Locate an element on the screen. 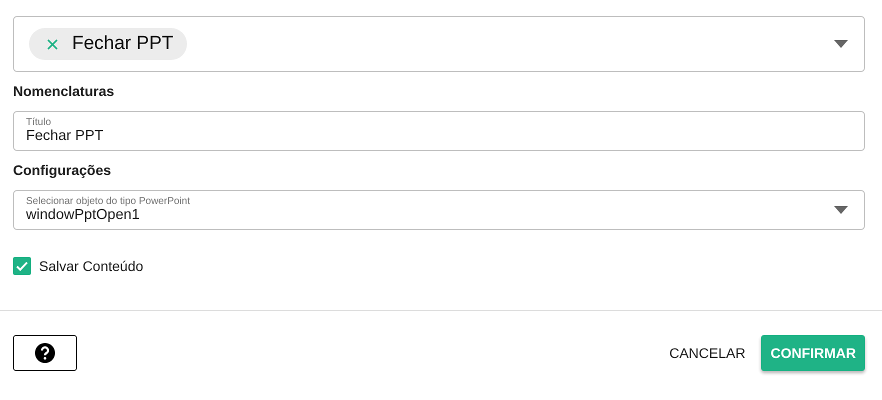 The image size is (882, 400). select-field: Selecionar objeto do tipo PowerPoint windowPptOpen1 is located at coordinates (439, 210).